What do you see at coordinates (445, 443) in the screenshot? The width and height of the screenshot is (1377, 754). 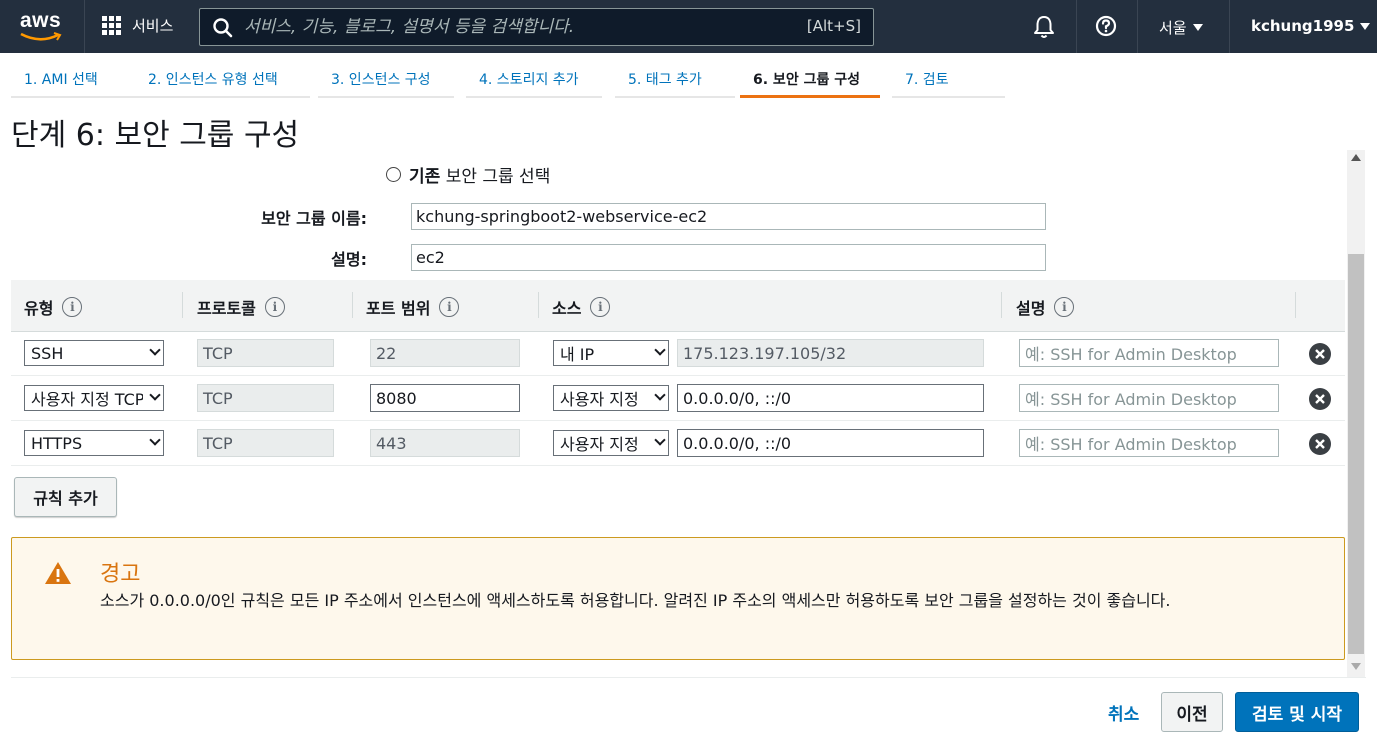 I see `port-range-field: 443` at bounding box center [445, 443].